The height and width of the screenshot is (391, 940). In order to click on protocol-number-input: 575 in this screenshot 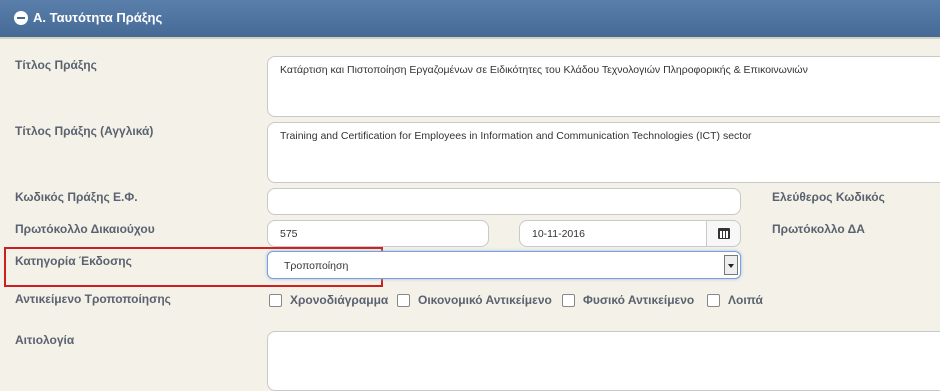, I will do `click(378, 233)`.